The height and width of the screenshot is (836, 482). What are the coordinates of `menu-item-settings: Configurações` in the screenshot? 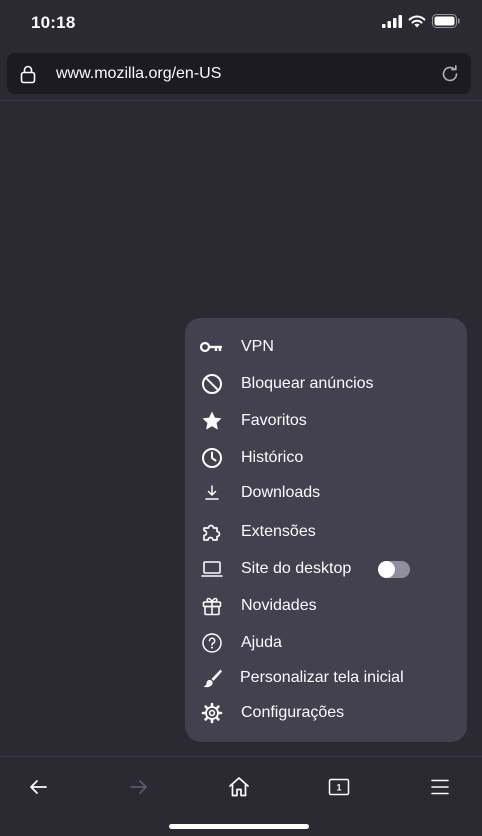 It's located at (326, 713).